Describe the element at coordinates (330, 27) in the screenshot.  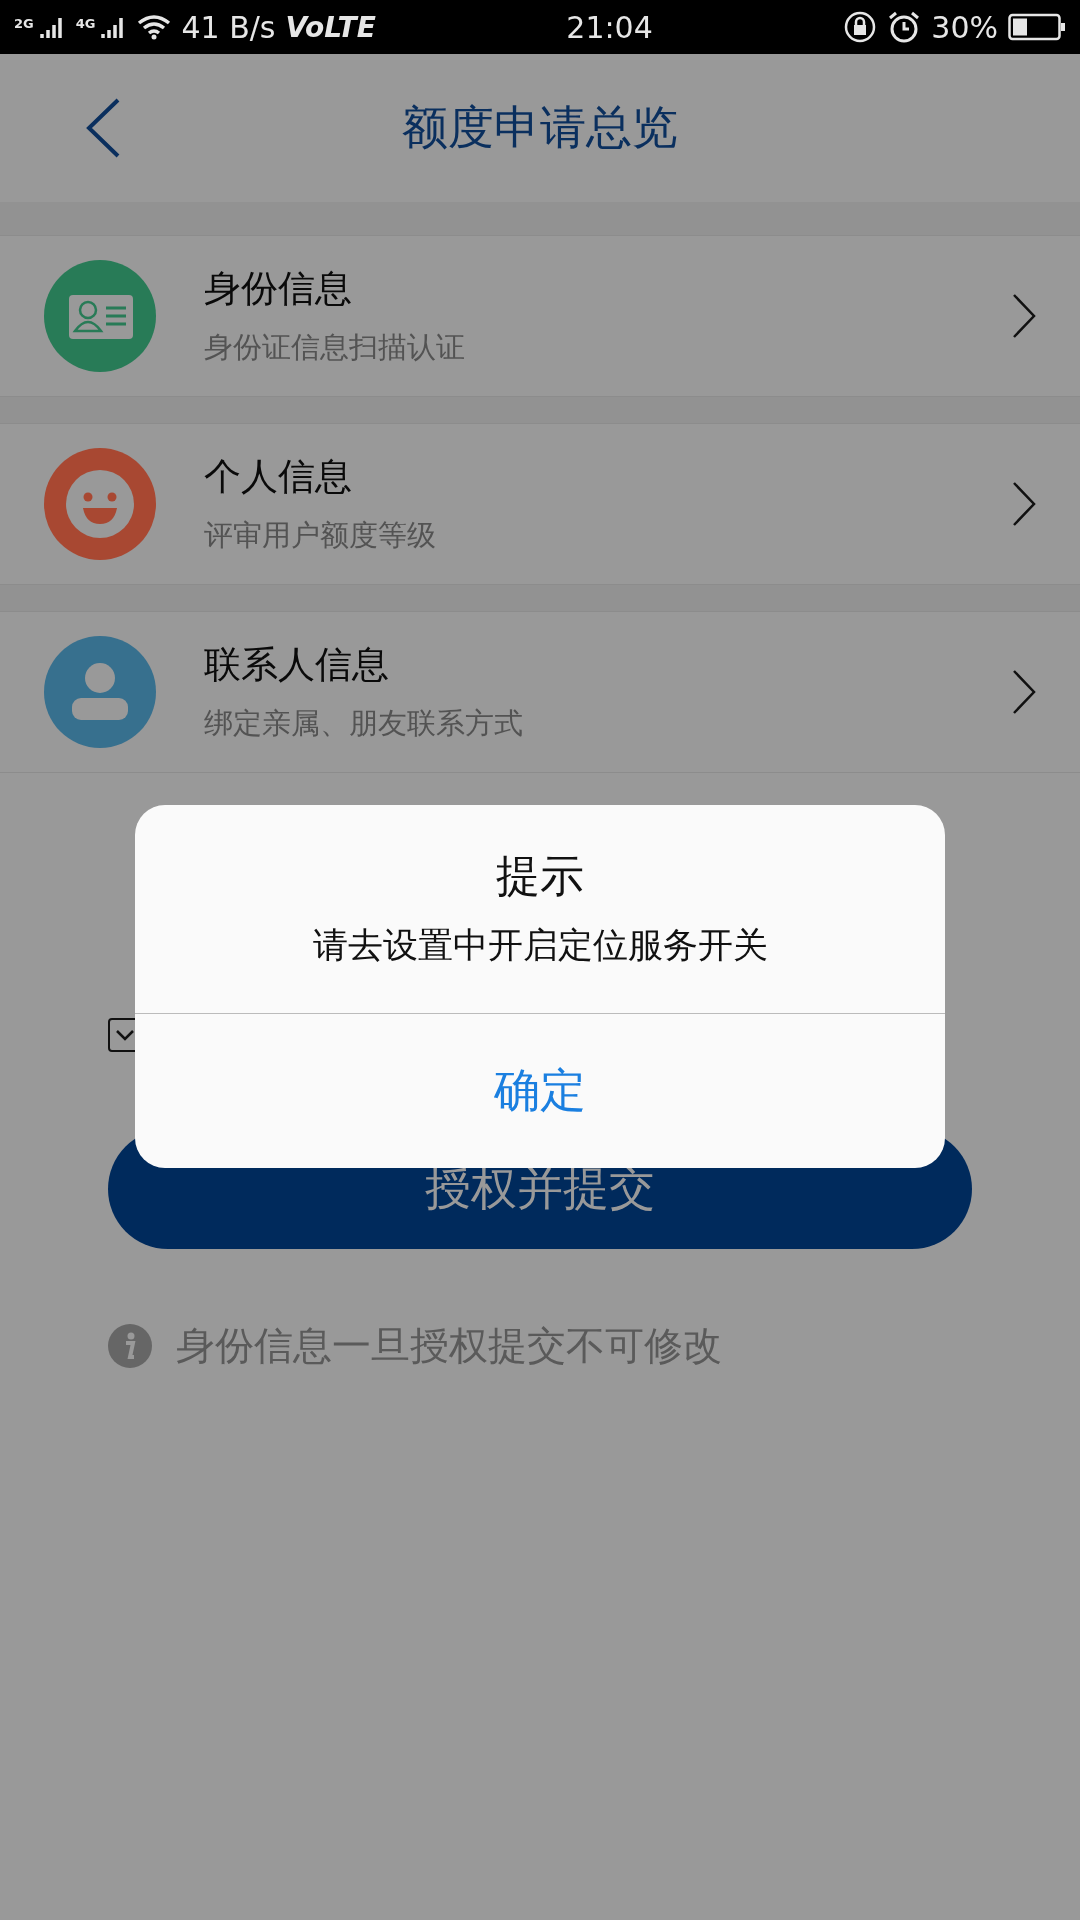
I see `volte-label: VoLTE` at that location.